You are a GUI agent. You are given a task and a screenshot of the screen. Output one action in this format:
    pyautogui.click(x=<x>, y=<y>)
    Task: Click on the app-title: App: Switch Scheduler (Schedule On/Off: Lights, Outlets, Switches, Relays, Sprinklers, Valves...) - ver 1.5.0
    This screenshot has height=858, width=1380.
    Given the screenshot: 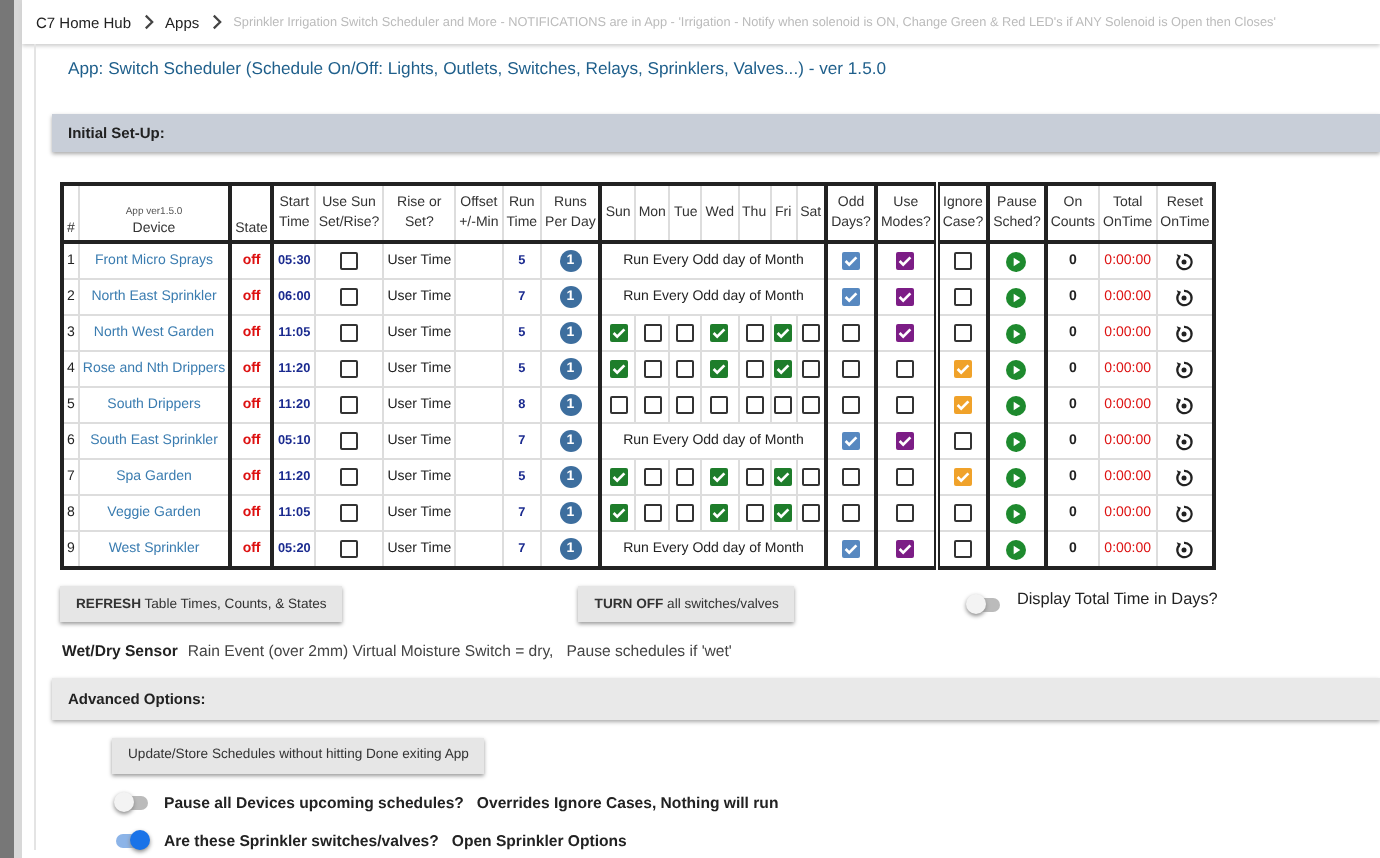 What is the action you would take?
    pyautogui.click(x=477, y=69)
    